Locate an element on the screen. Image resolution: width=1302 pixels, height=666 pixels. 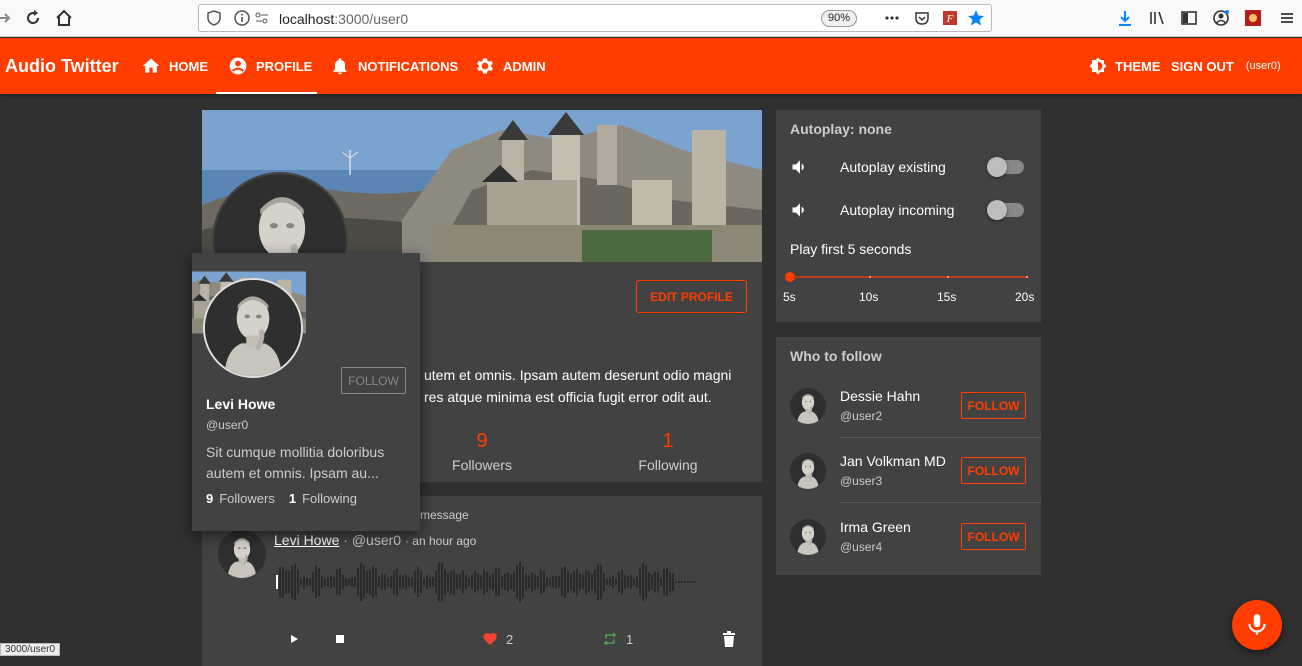
nav-notifications: NOTIFICATIONS is located at coordinates (394, 66).